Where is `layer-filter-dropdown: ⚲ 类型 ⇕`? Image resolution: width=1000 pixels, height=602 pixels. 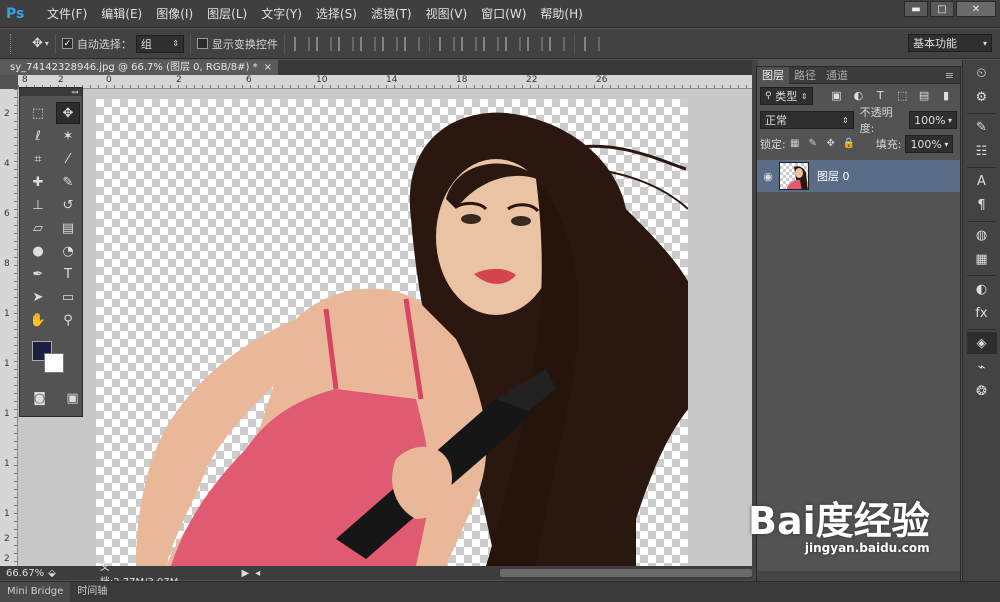 layer-filter-dropdown: ⚲ 类型 ⇕ is located at coordinates (786, 96).